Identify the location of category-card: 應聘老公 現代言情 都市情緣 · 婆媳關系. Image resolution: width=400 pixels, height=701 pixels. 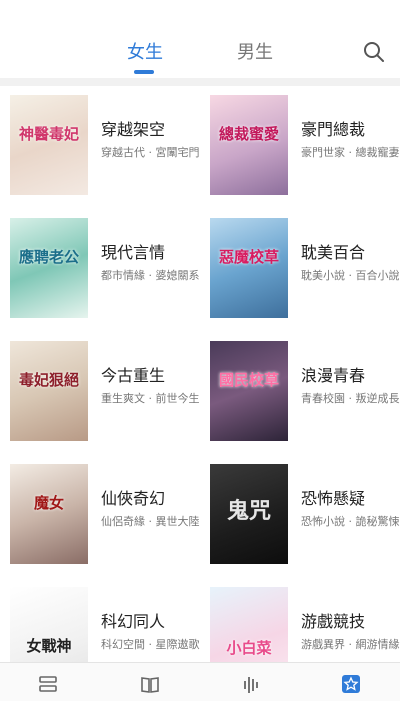
(100, 270).